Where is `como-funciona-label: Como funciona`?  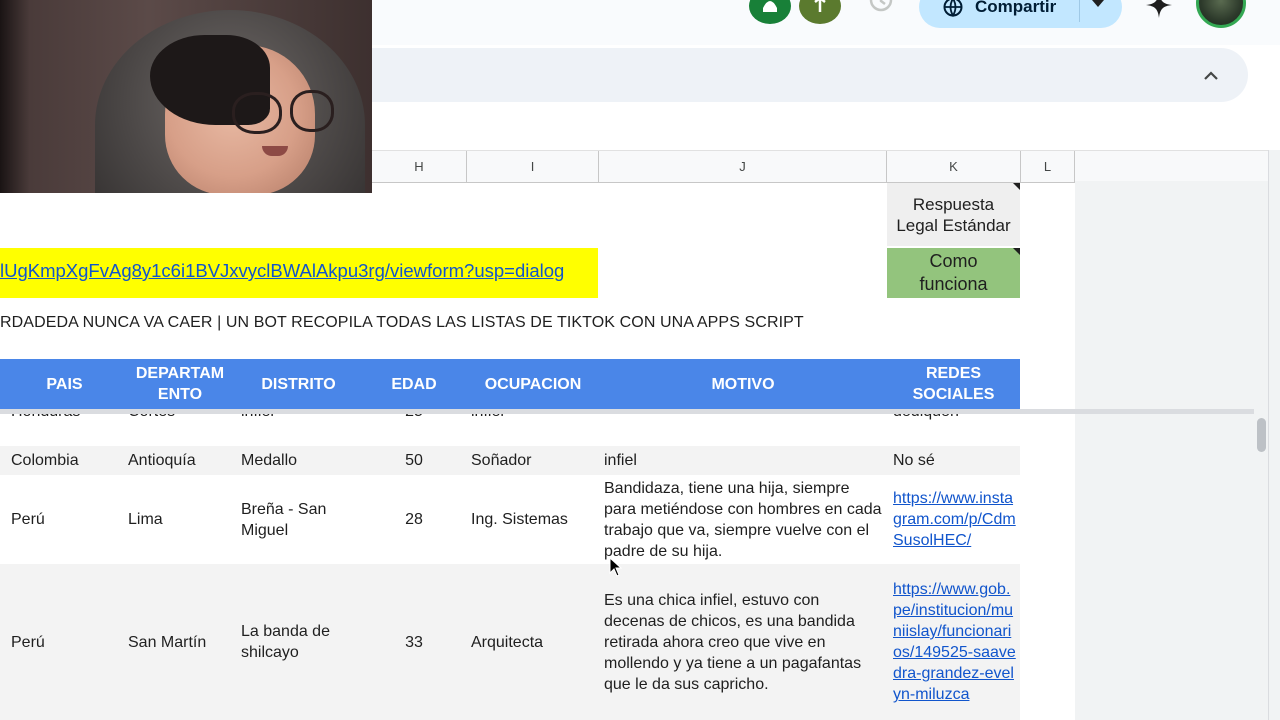
como-funciona-label: Como funciona is located at coordinates (953, 272).